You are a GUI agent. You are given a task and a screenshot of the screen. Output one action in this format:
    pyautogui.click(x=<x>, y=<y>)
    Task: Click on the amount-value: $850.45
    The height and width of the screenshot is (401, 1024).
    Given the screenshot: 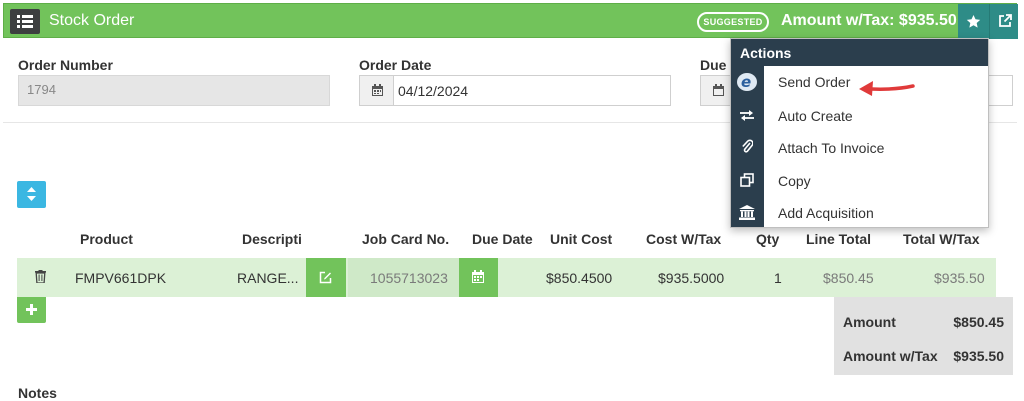 What is the action you would take?
    pyautogui.click(x=978, y=322)
    